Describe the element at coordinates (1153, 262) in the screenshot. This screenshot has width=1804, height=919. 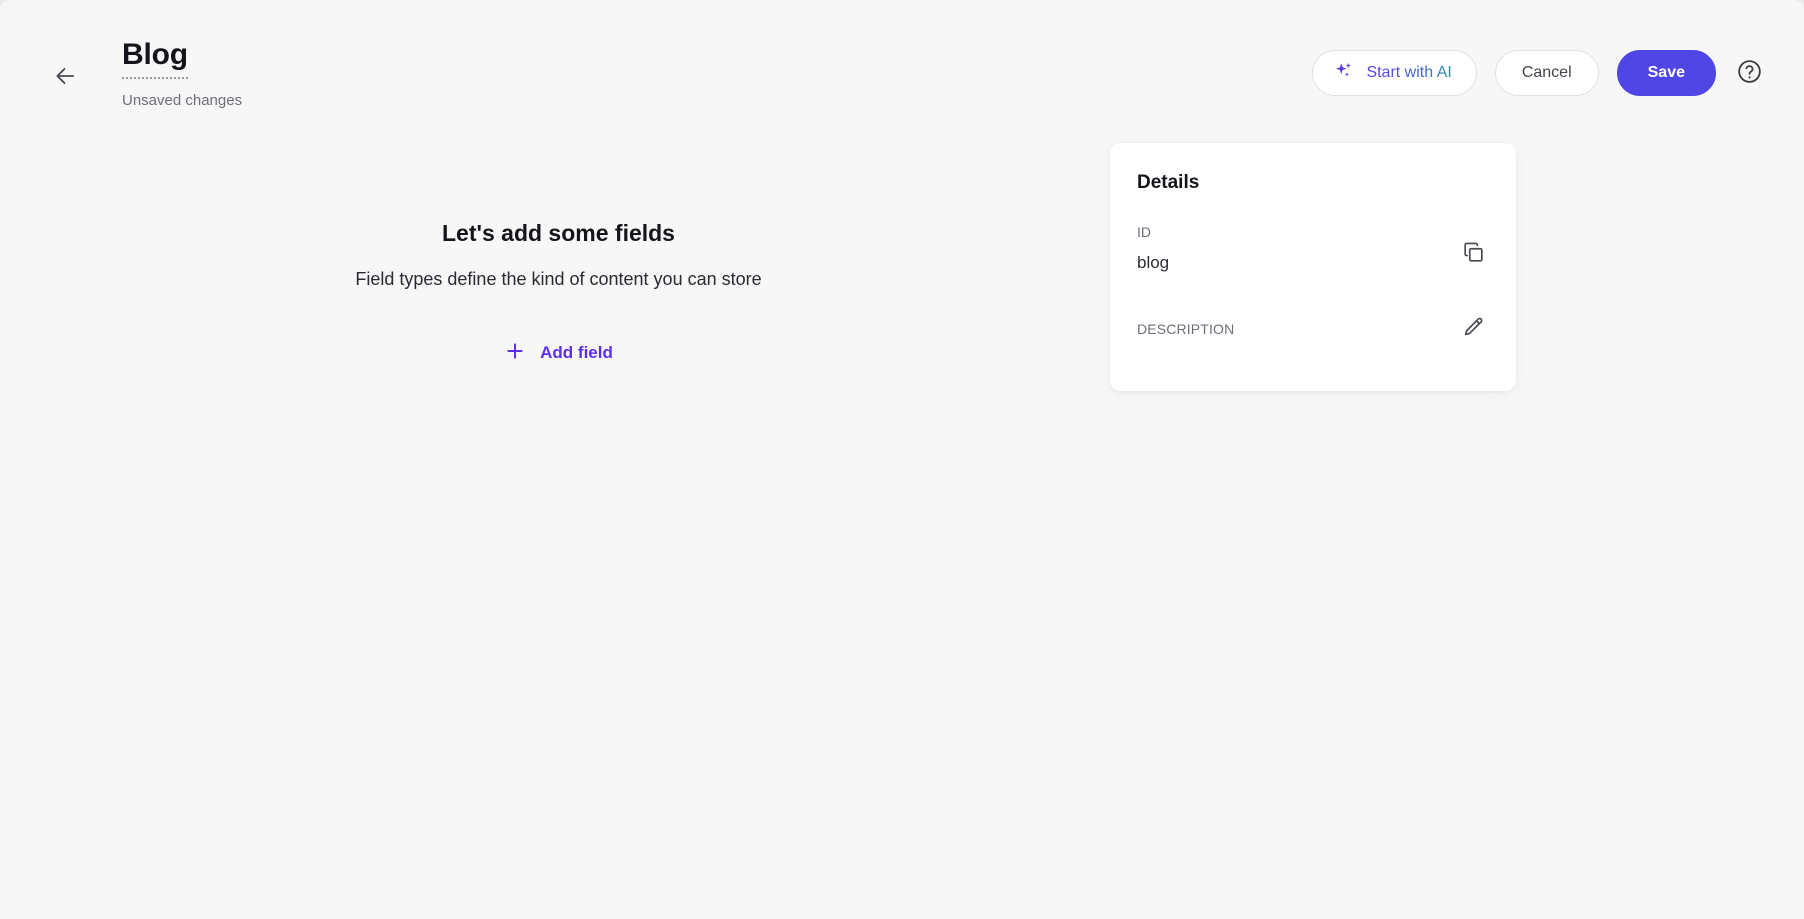
I see `id-value: blog` at that location.